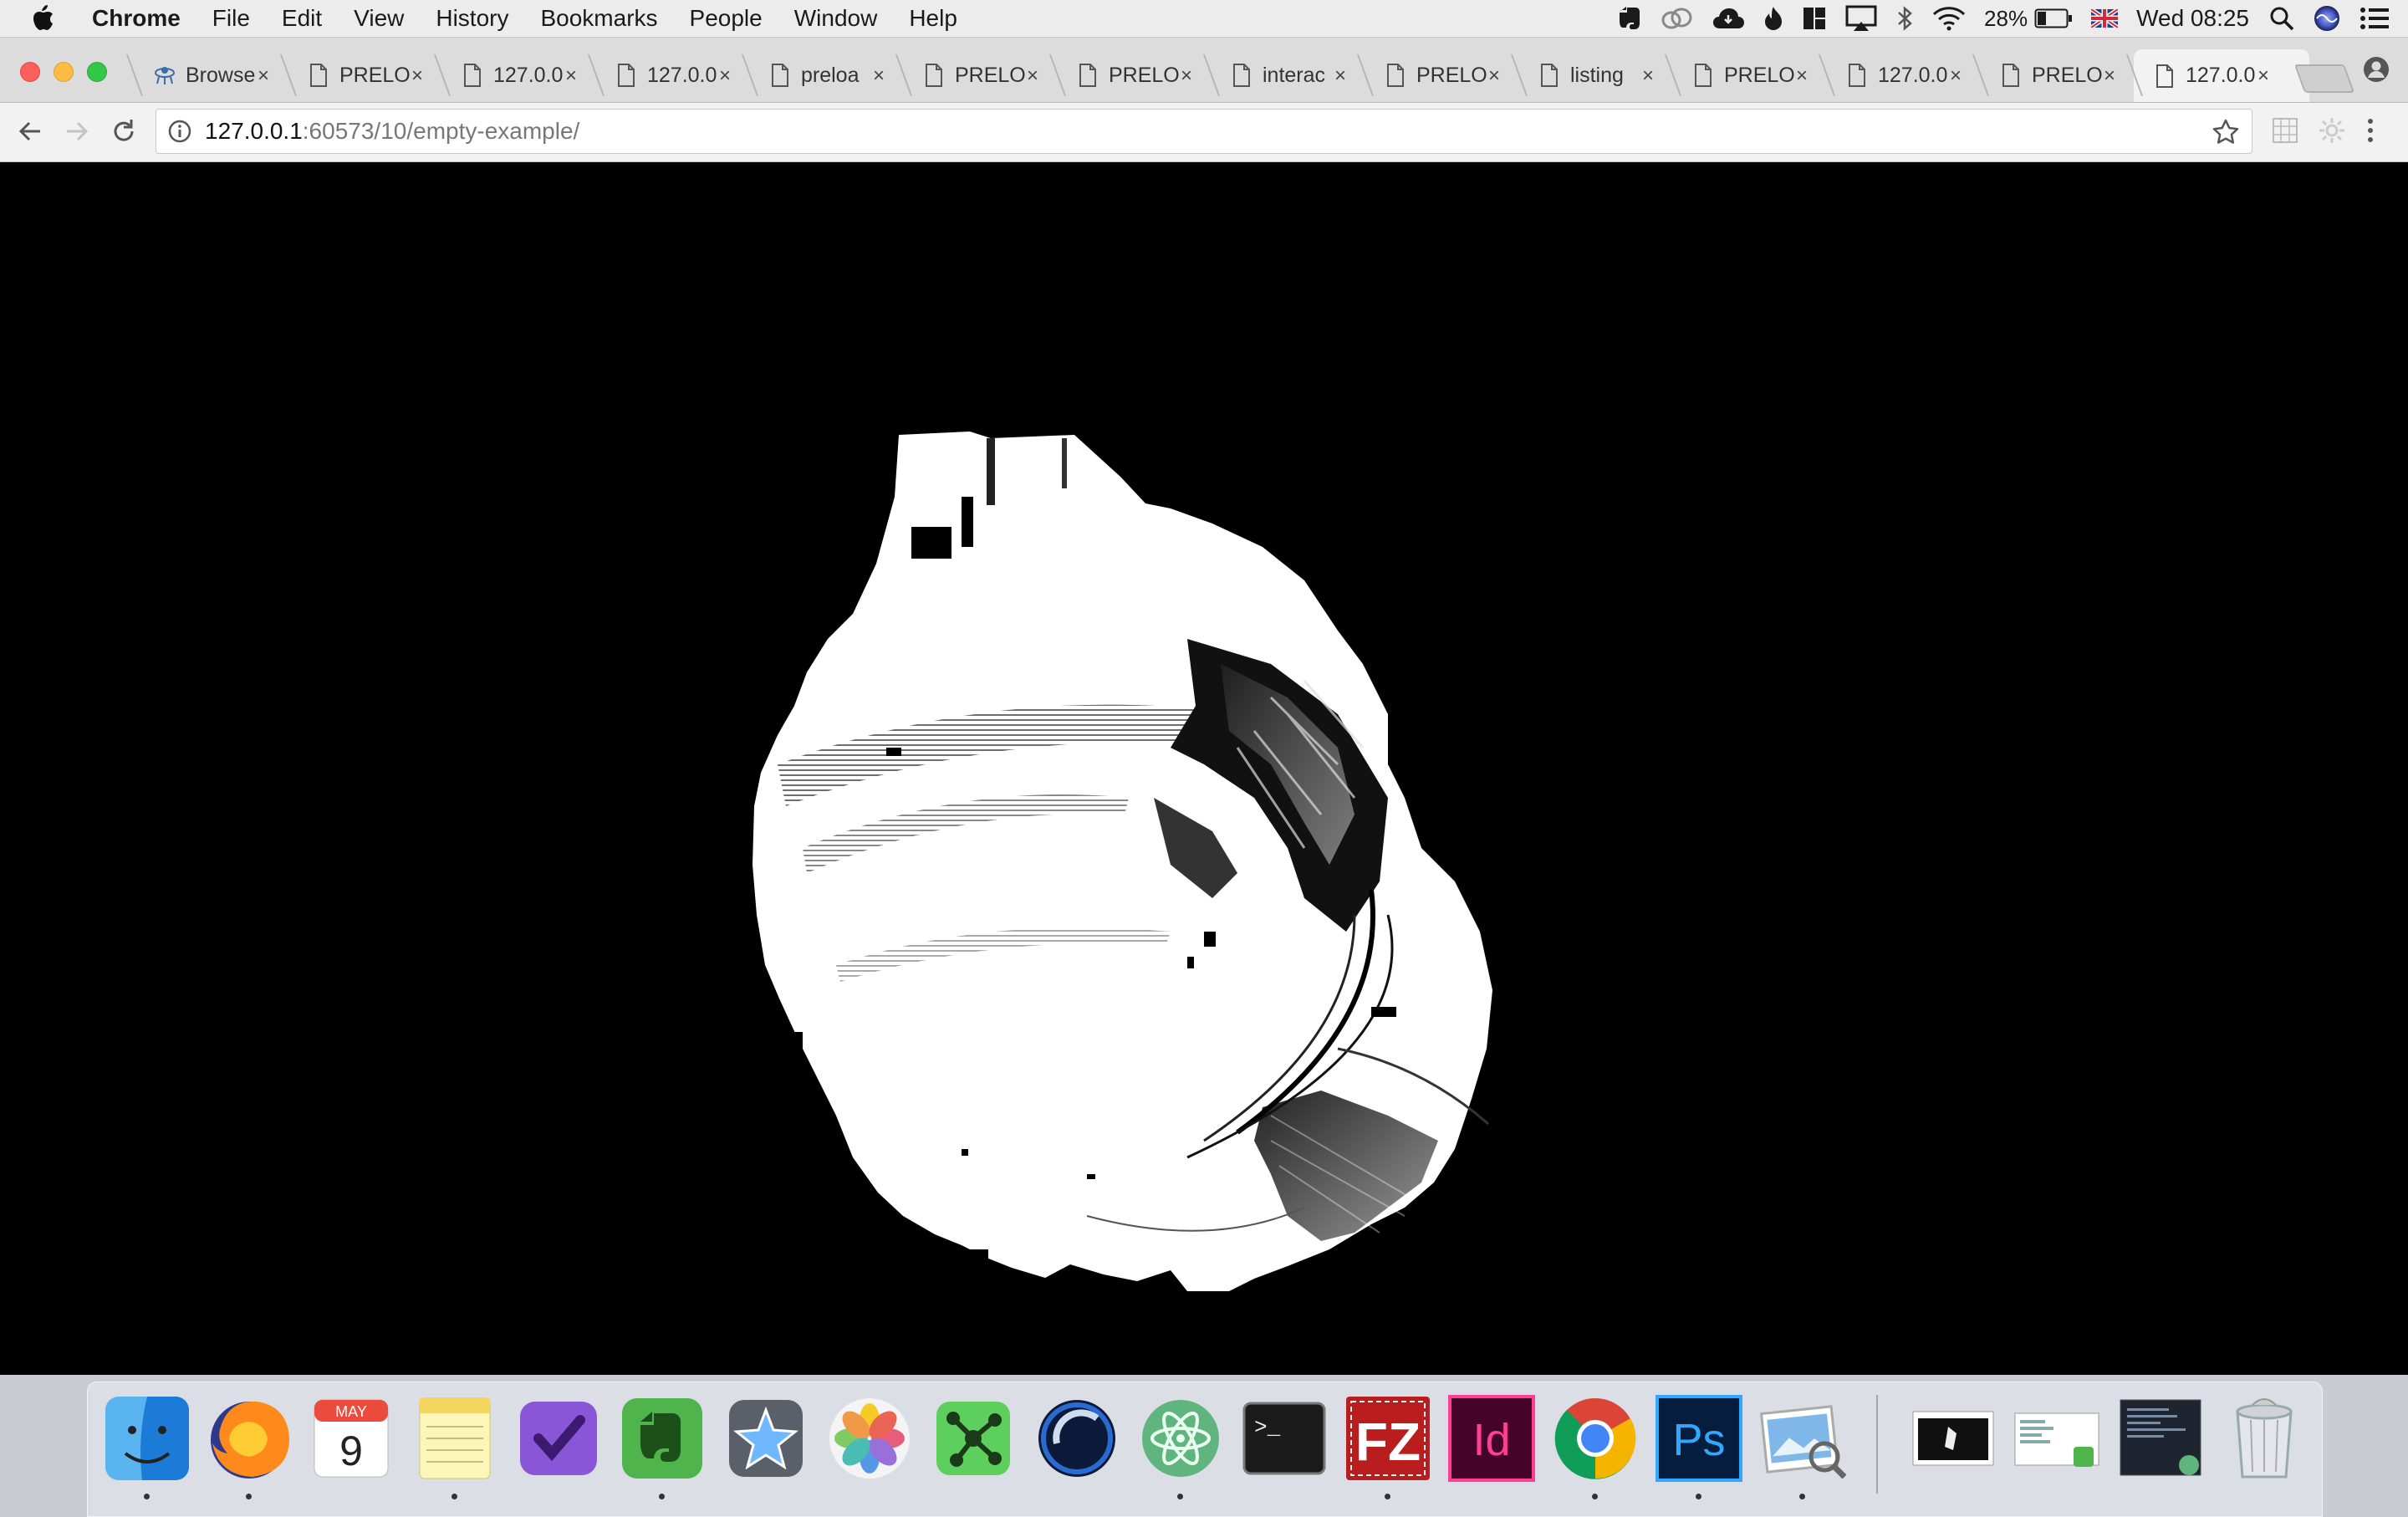 The width and height of the screenshot is (2408, 1517). I want to click on window-layout-icon, so click(1814, 18).